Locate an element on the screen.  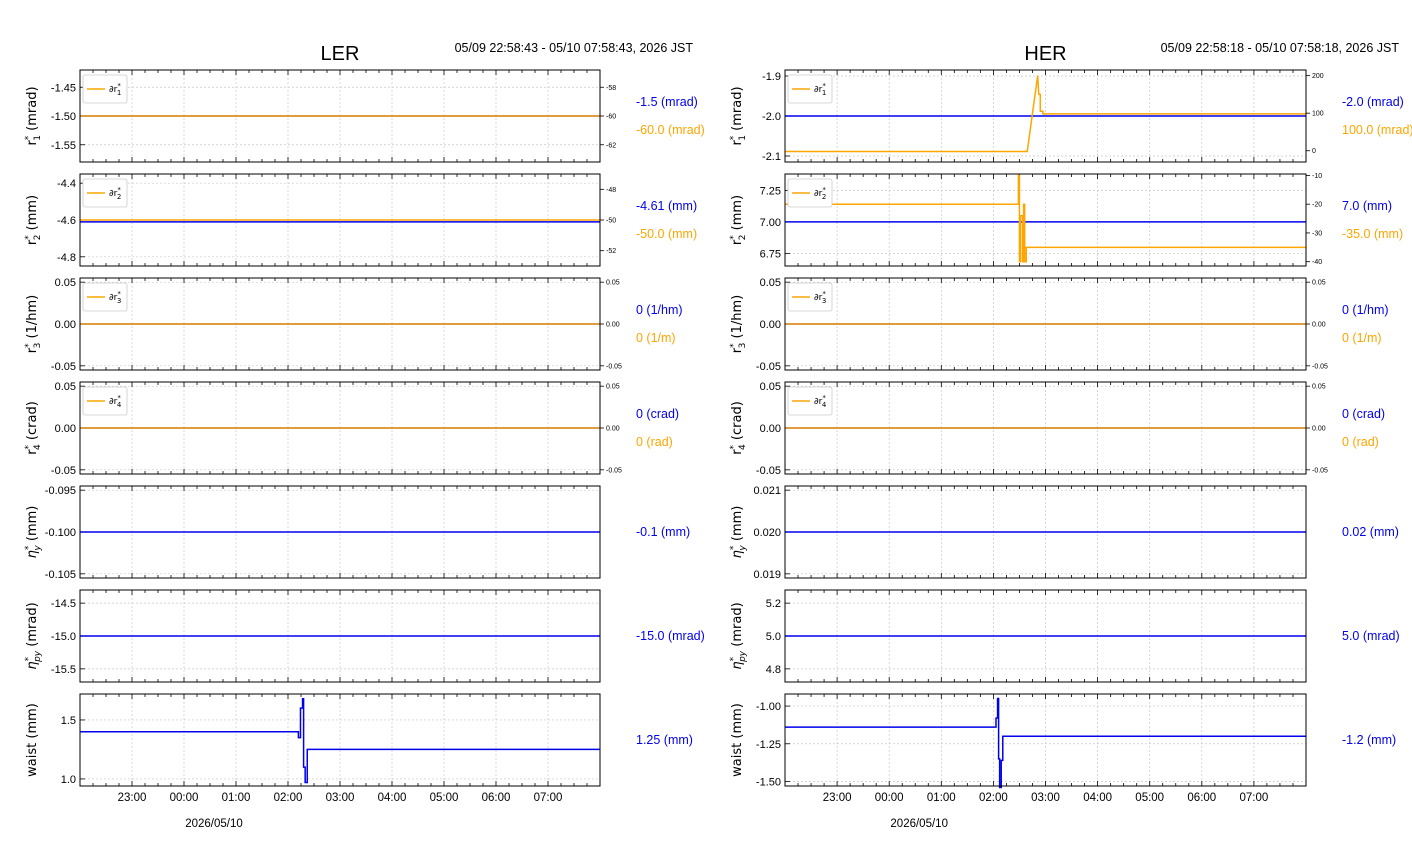
y-tick-label: -0.105 is located at coordinates (60, 575).